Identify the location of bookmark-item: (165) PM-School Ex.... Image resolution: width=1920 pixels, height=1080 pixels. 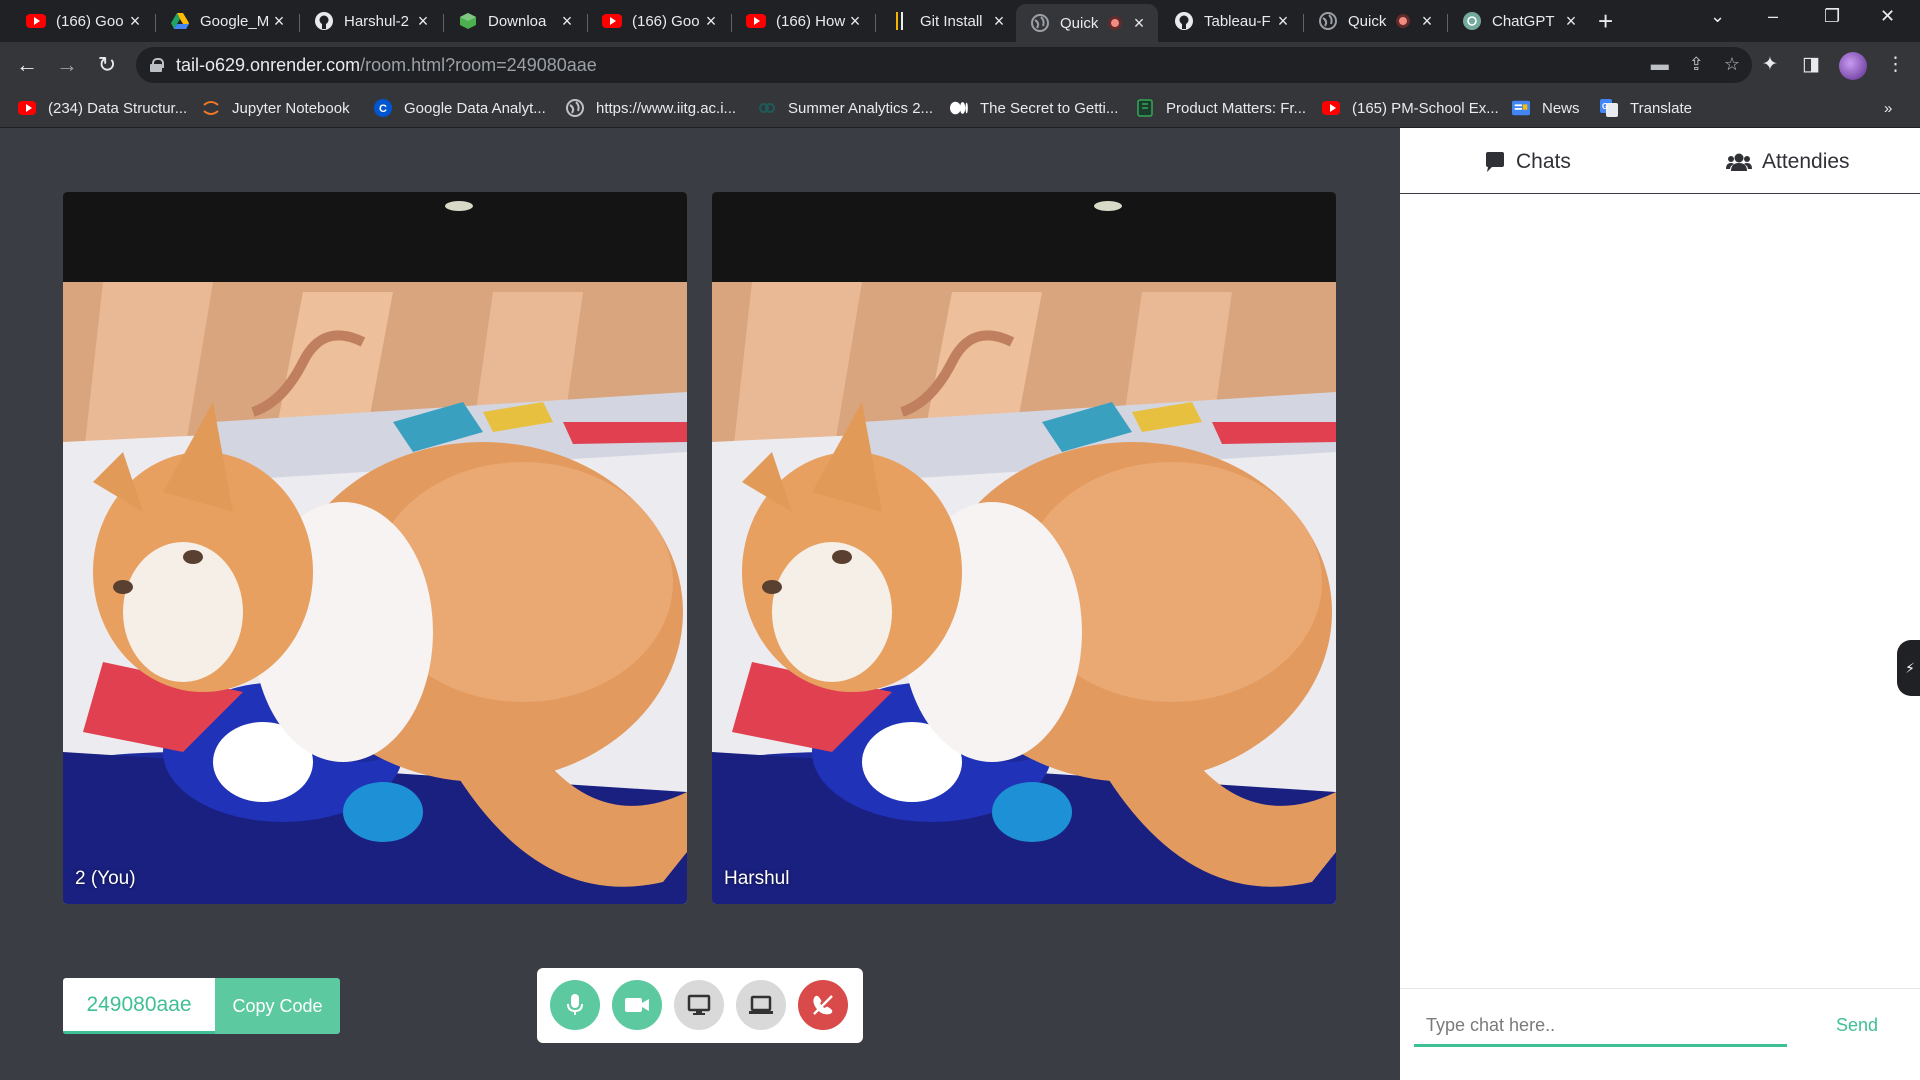
(1410, 108).